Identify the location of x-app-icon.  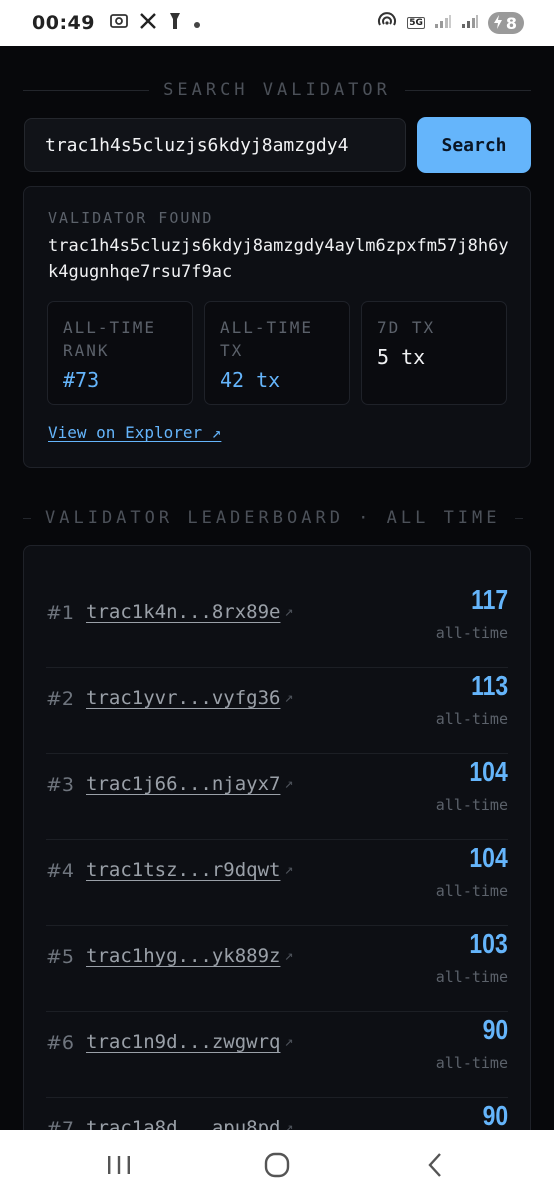
(148, 23).